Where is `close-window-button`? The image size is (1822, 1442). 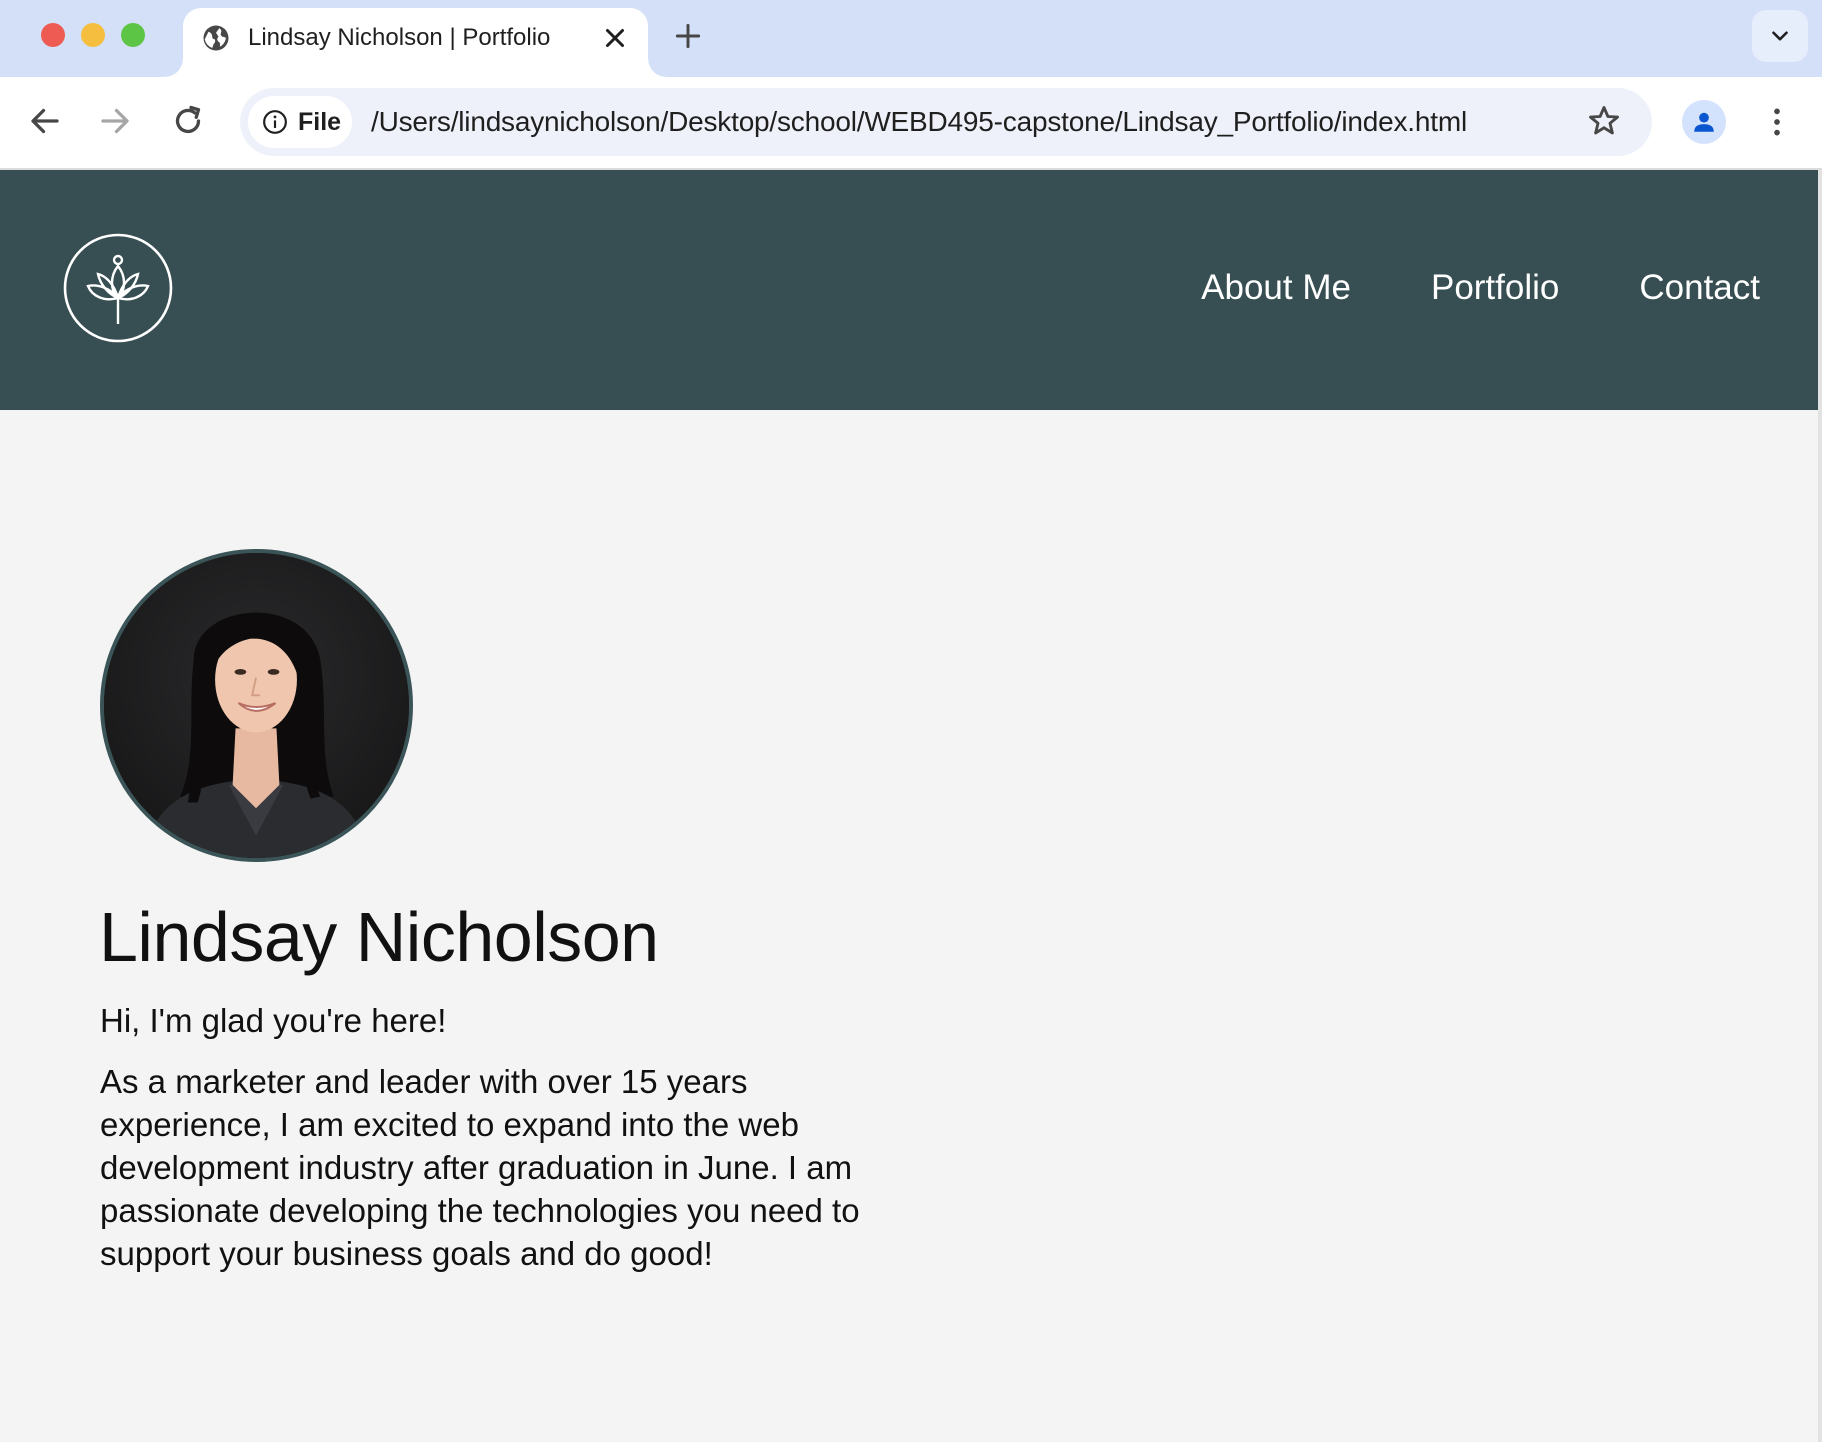 close-window-button is located at coordinates (53, 35).